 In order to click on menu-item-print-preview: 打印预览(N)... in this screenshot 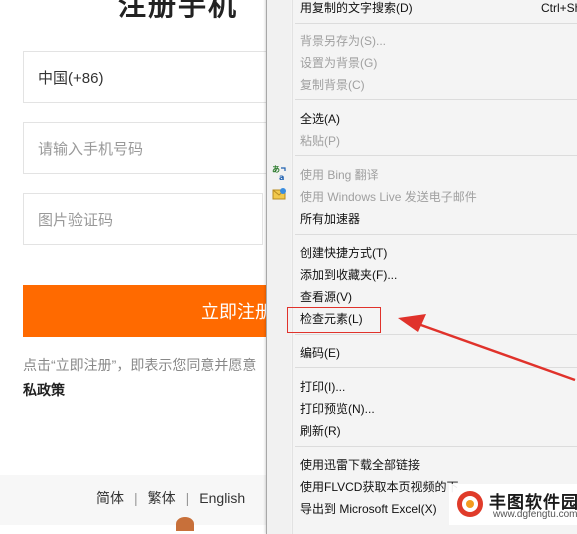, I will do `click(337, 409)`.